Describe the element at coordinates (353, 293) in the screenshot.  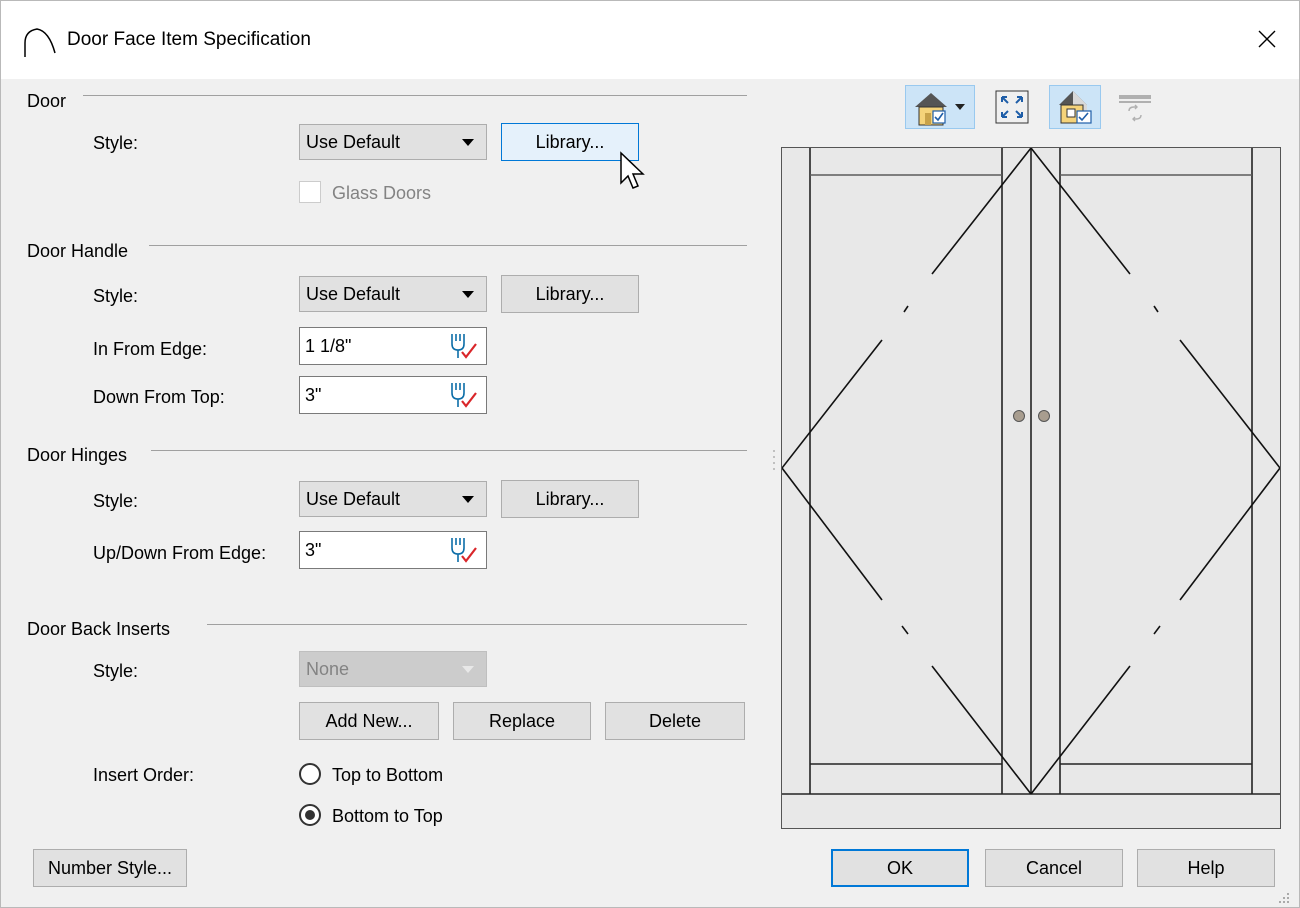
I see `handle-style-value: Use Default` at that location.